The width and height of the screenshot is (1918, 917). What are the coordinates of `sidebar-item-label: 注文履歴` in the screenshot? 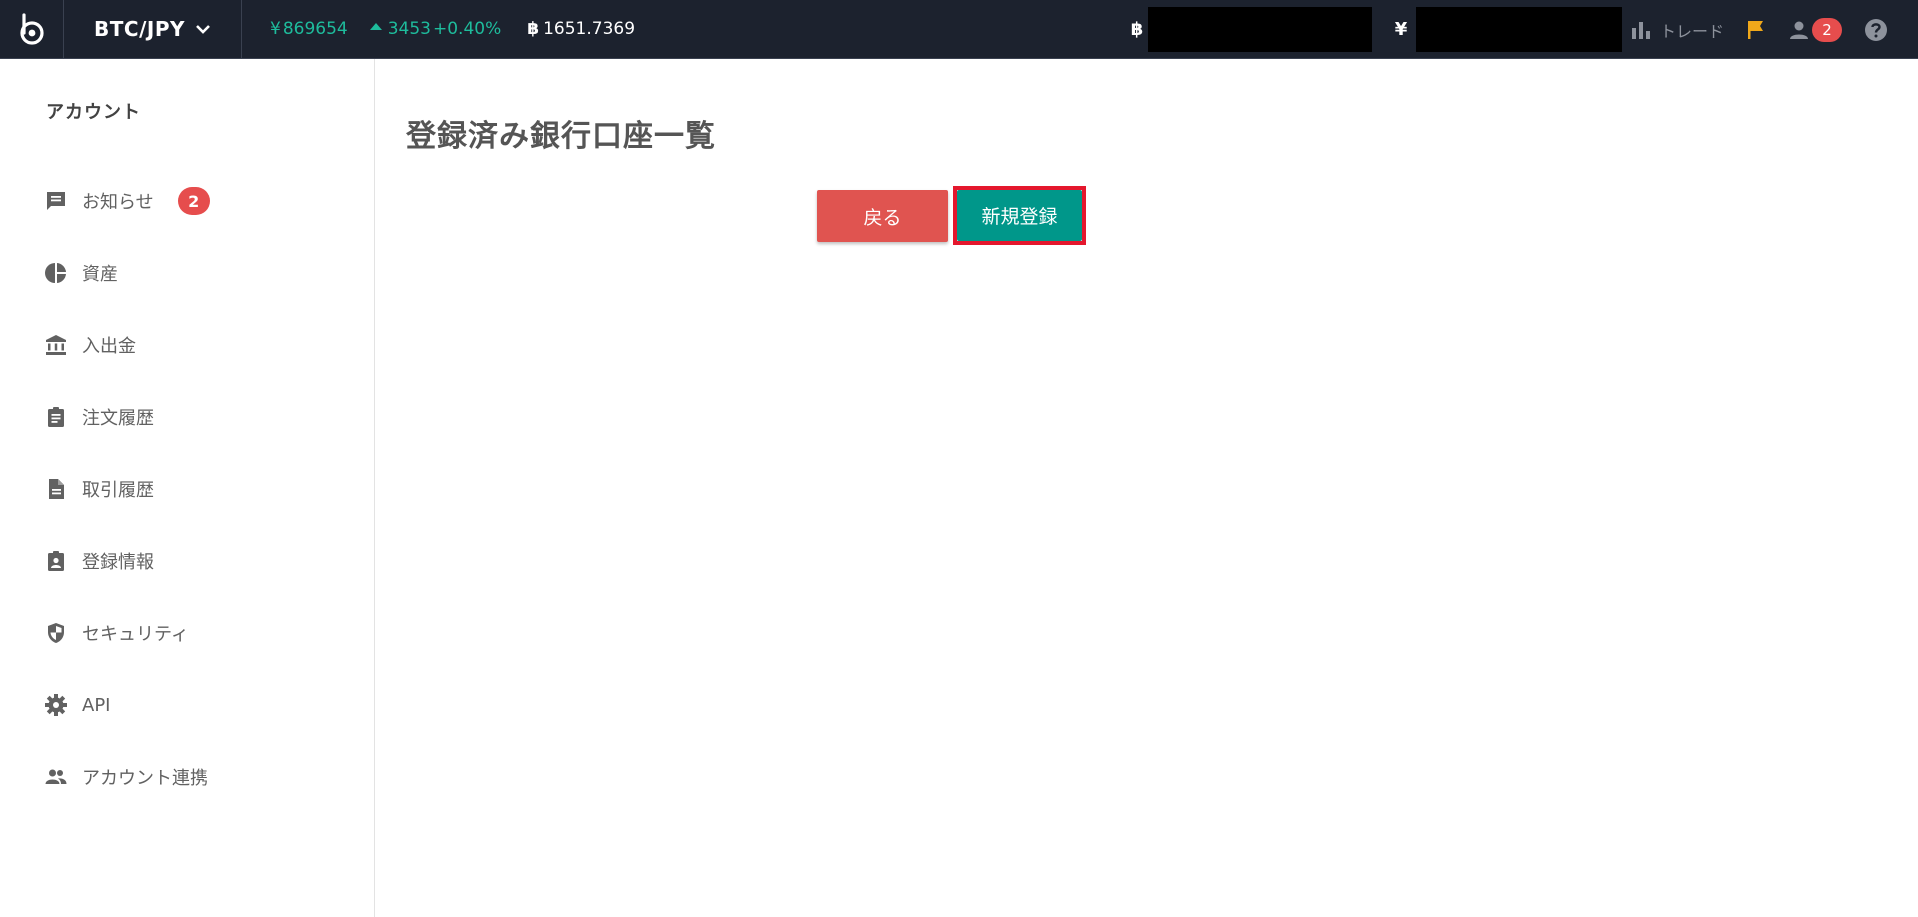 It's located at (118, 418).